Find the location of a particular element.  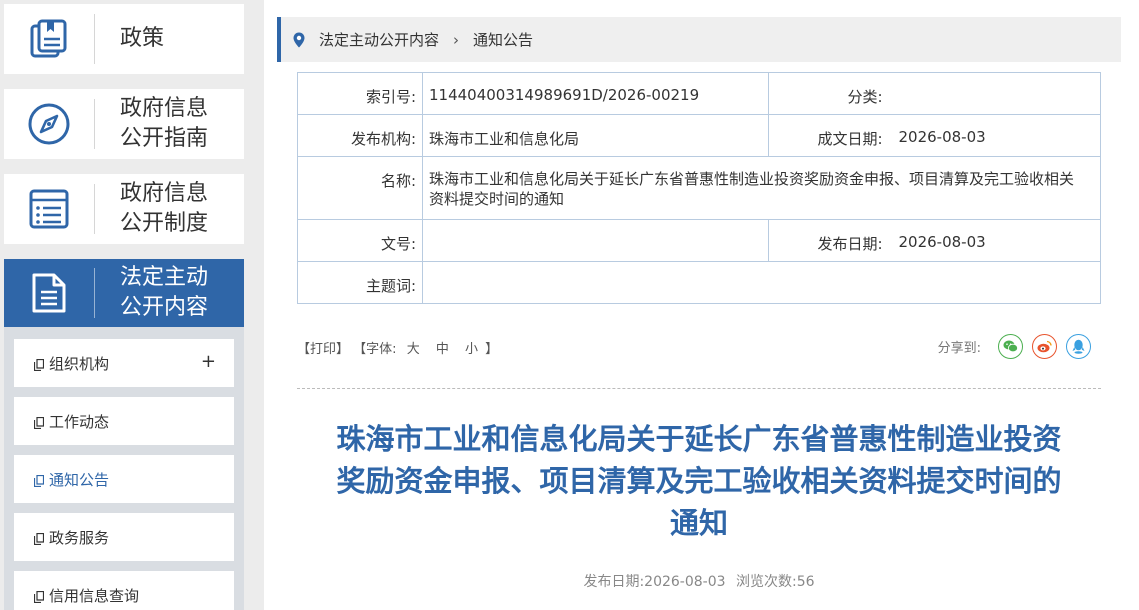

nav-disclosure-system: 政府信息 公开制度 is located at coordinates (124, 209).